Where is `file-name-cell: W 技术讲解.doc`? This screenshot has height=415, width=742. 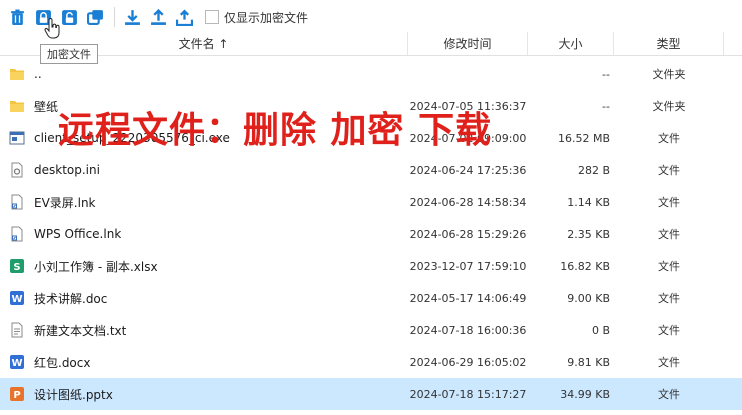
file-name-cell: W 技术讲解.doc is located at coordinates (204, 298).